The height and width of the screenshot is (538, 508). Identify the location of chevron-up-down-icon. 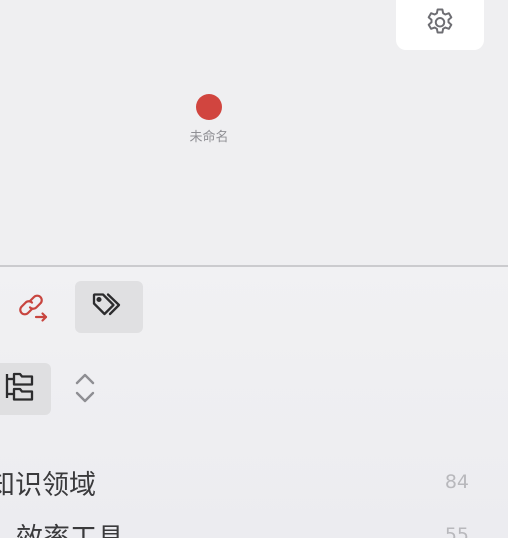
(85, 390).